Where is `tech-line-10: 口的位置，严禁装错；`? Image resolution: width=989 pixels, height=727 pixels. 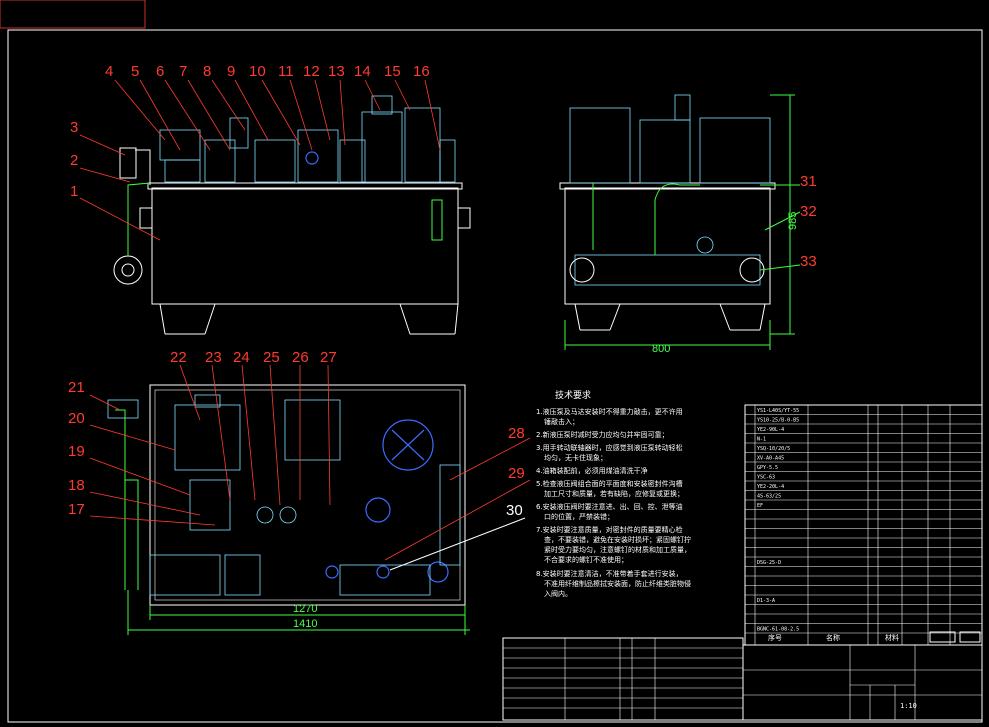
tech-line-10: 口的位置，严禁装错； is located at coordinates (579, 516).